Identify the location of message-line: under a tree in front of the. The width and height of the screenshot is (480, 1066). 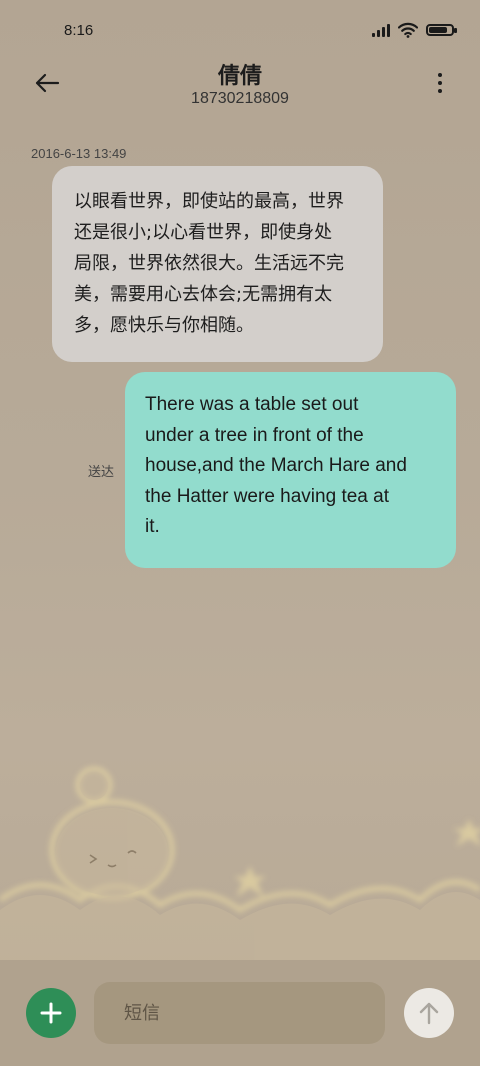
(254, 435).